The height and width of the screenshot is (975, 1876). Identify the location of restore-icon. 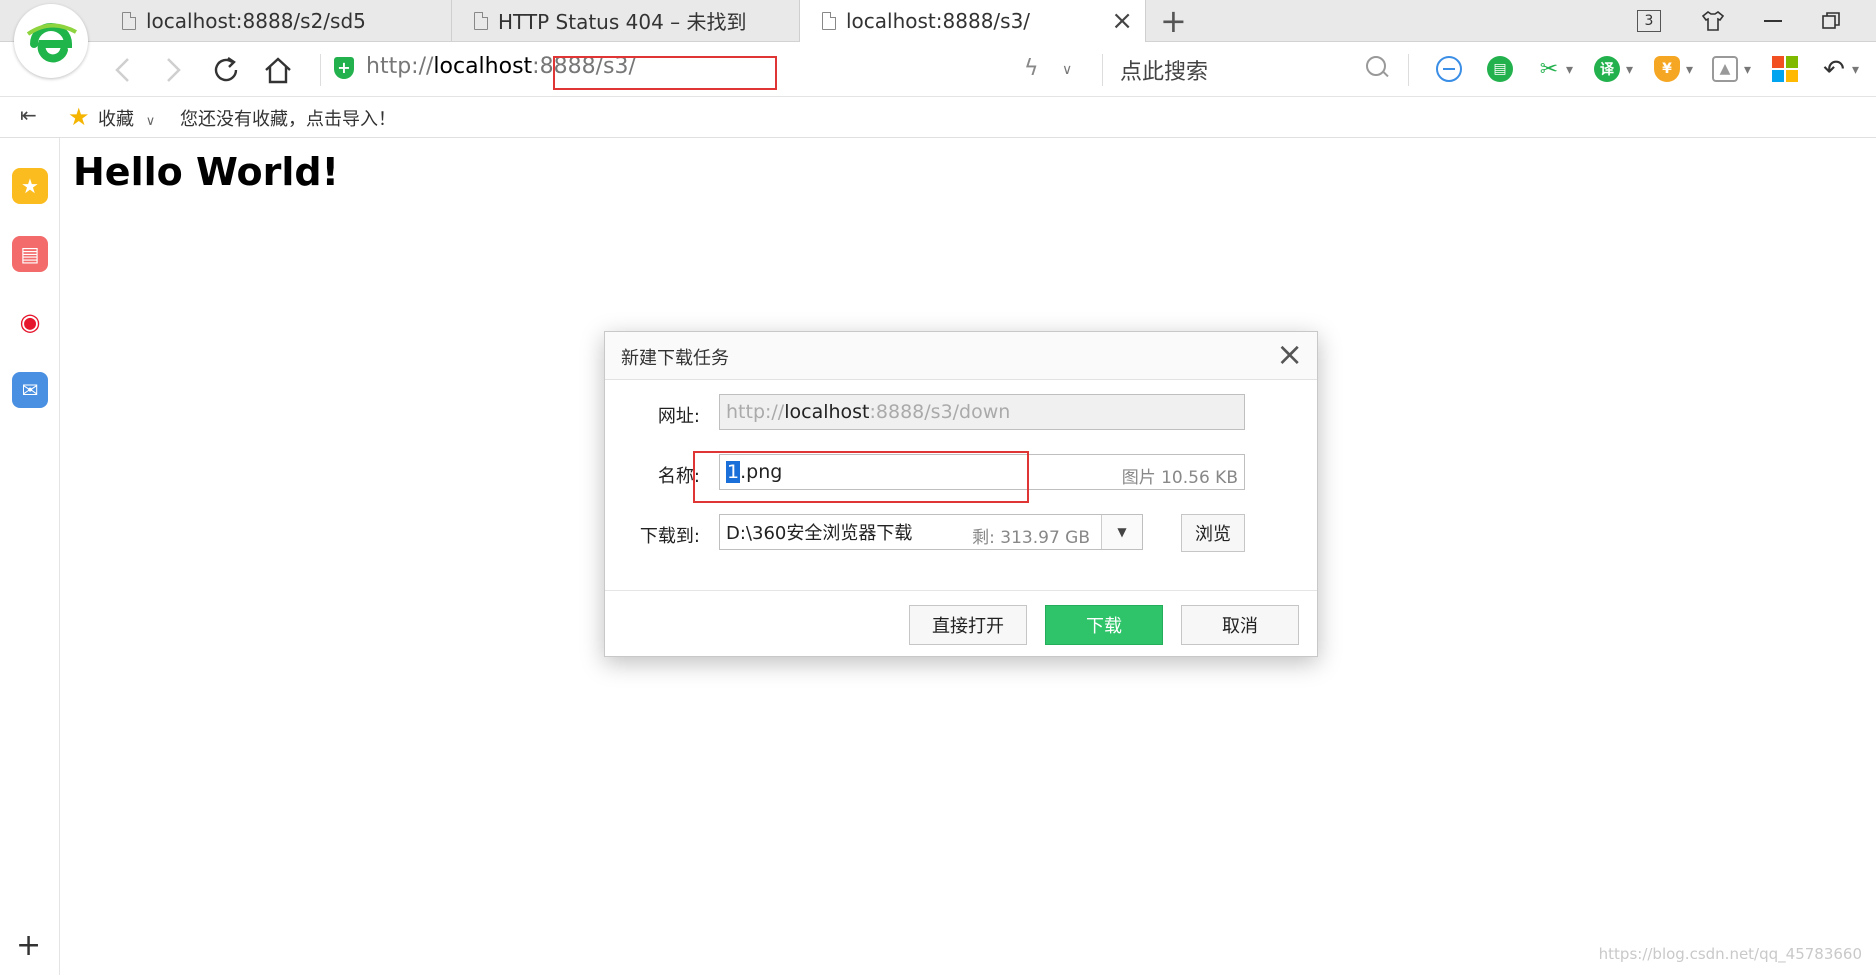
(1831, 21).